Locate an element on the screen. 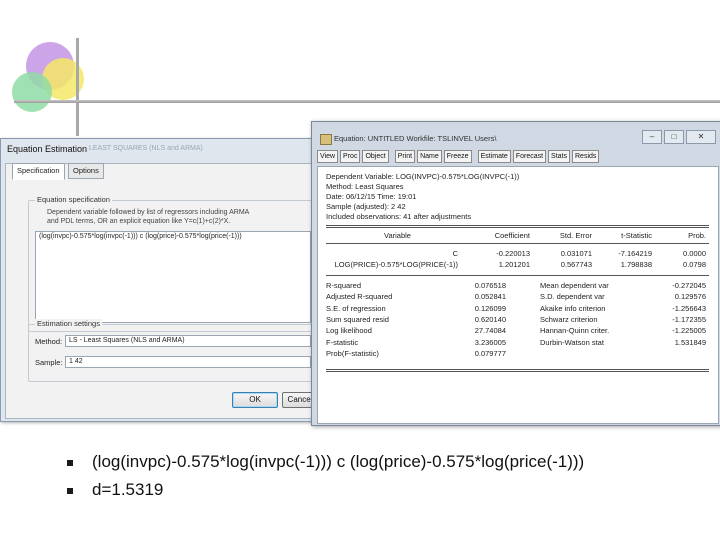 The height and width of the screenshot is (540, 720). toolbar-forecast-button: Forecast is located at coordinates (529, 156).